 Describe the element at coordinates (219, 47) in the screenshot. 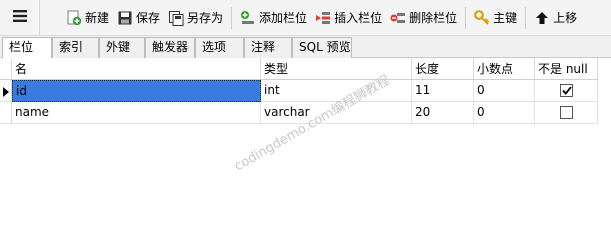

I see `tab-options: 选项` at that location.